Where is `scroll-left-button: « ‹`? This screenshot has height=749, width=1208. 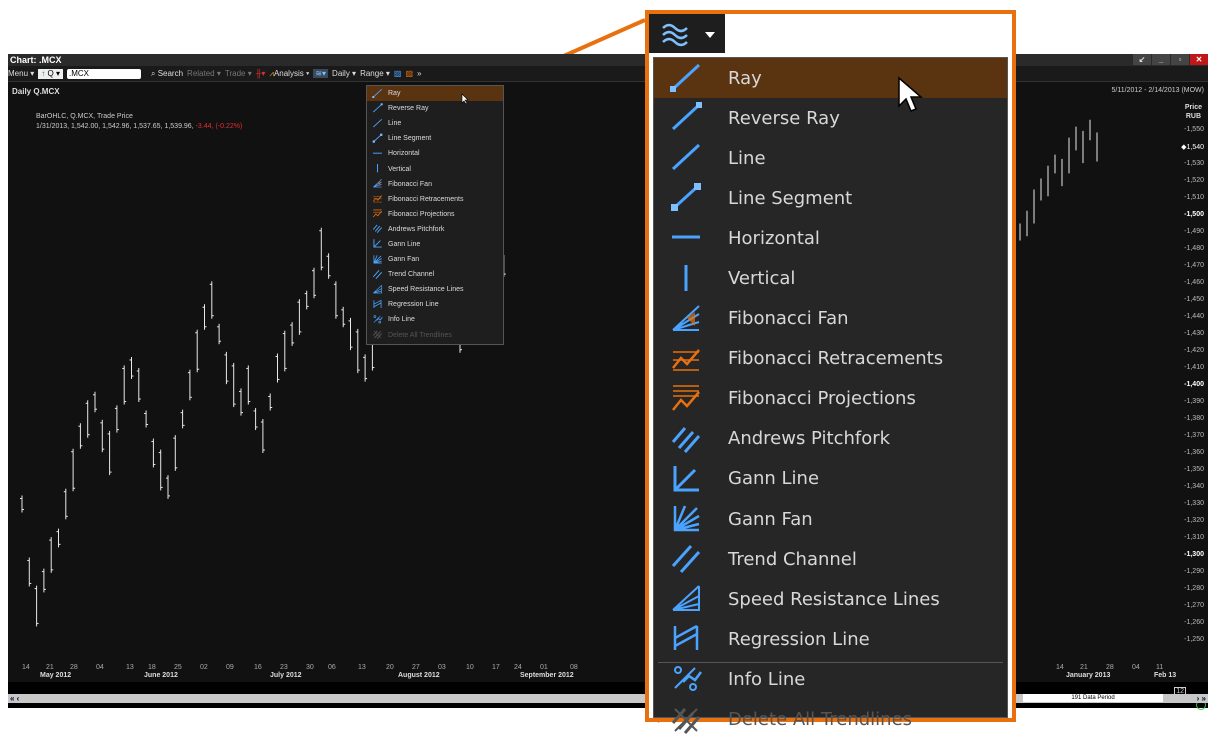
scroll-left-button: « ‹ is located at coordinates (14, 698).